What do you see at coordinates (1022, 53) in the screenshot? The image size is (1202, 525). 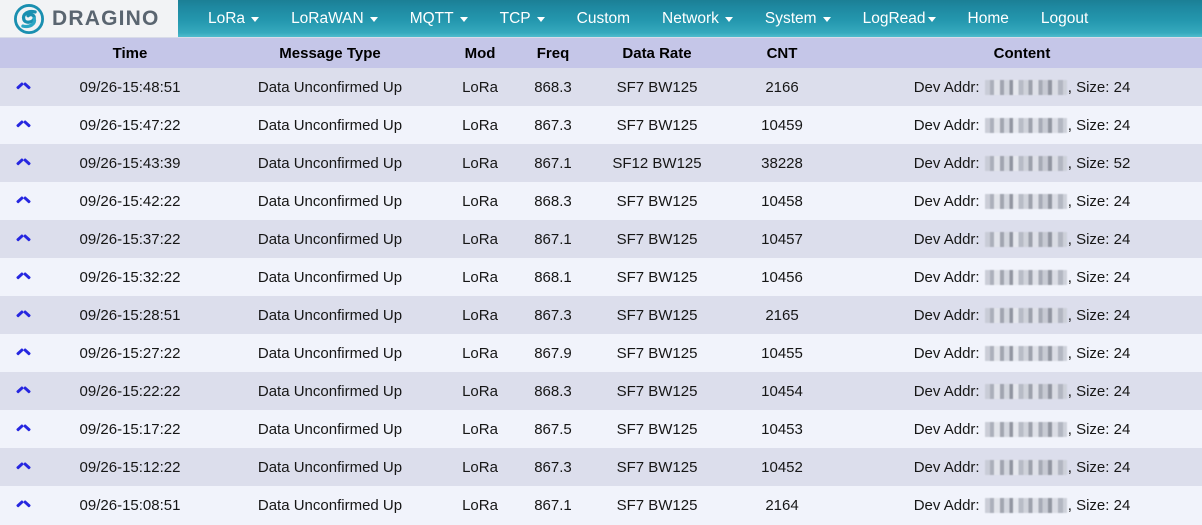 I see `column-header-content: Content` at bounding box center [1022, 53].